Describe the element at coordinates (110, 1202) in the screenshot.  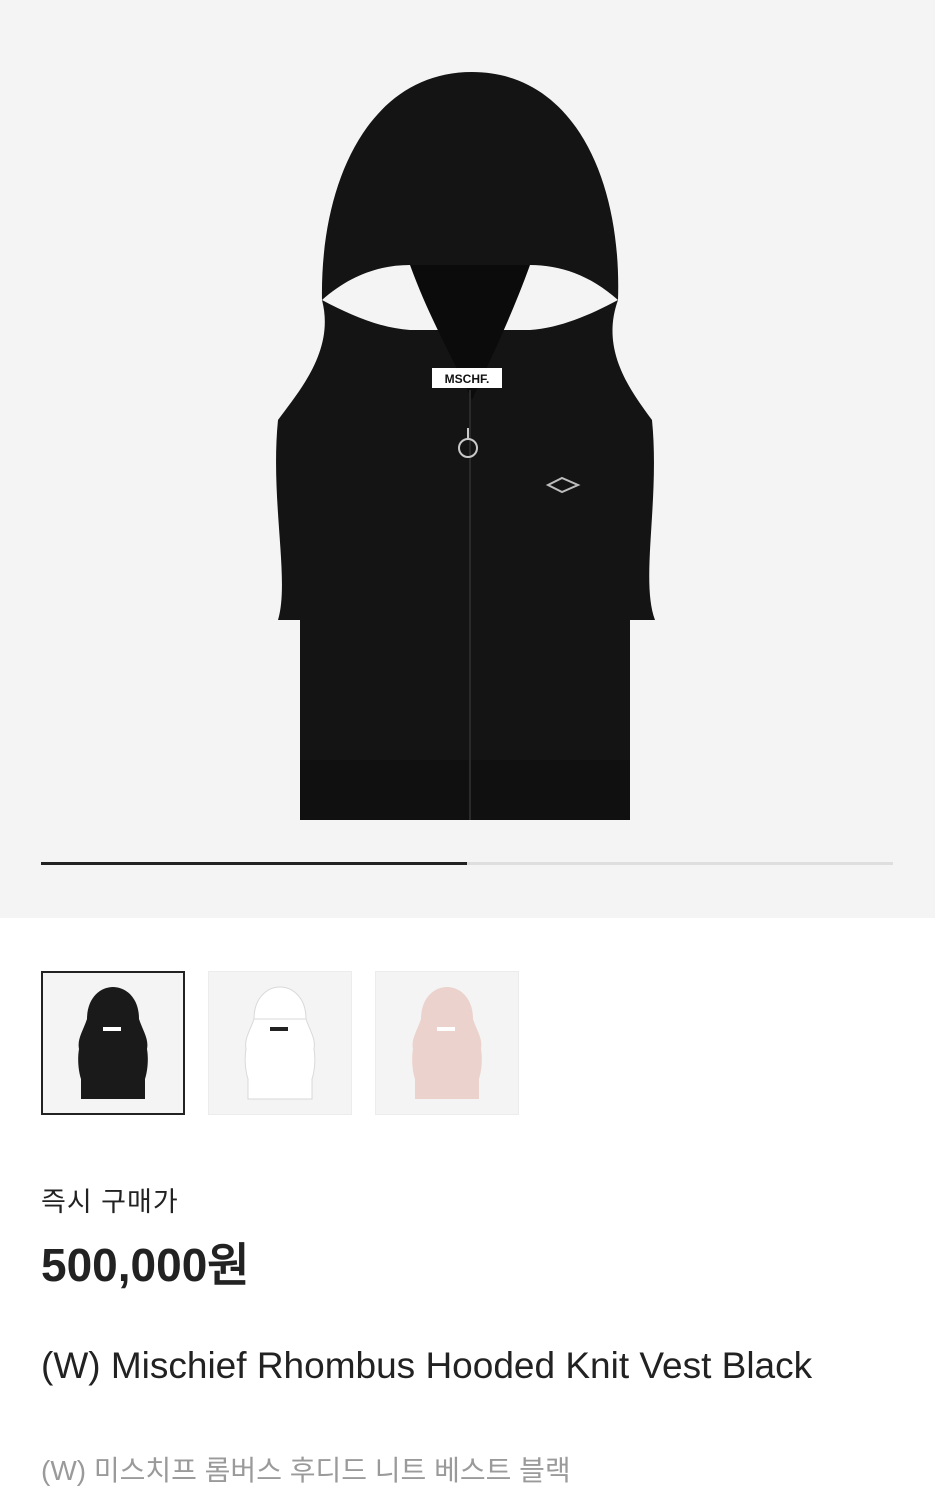
I see `instant-buy-price-label: 즉시 구매가` at that location.